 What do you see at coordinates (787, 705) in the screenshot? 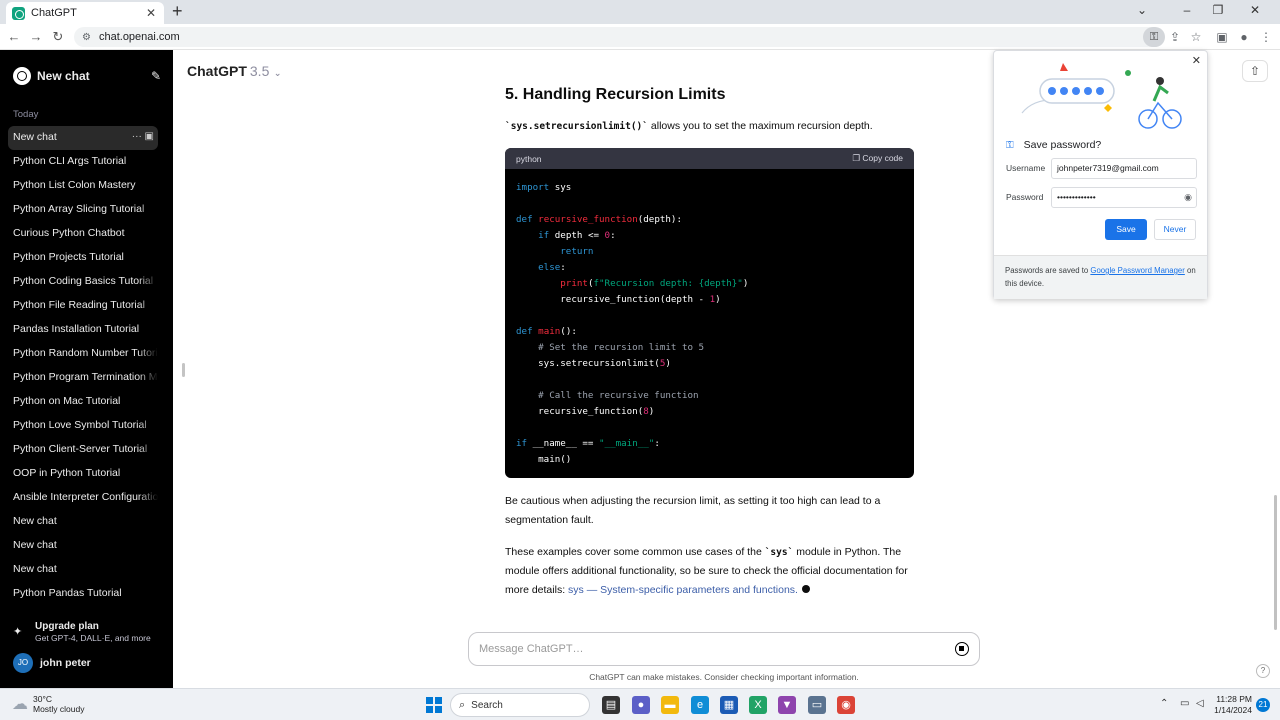
I see `app-icon: ▼` at bounding box center [787, 705].